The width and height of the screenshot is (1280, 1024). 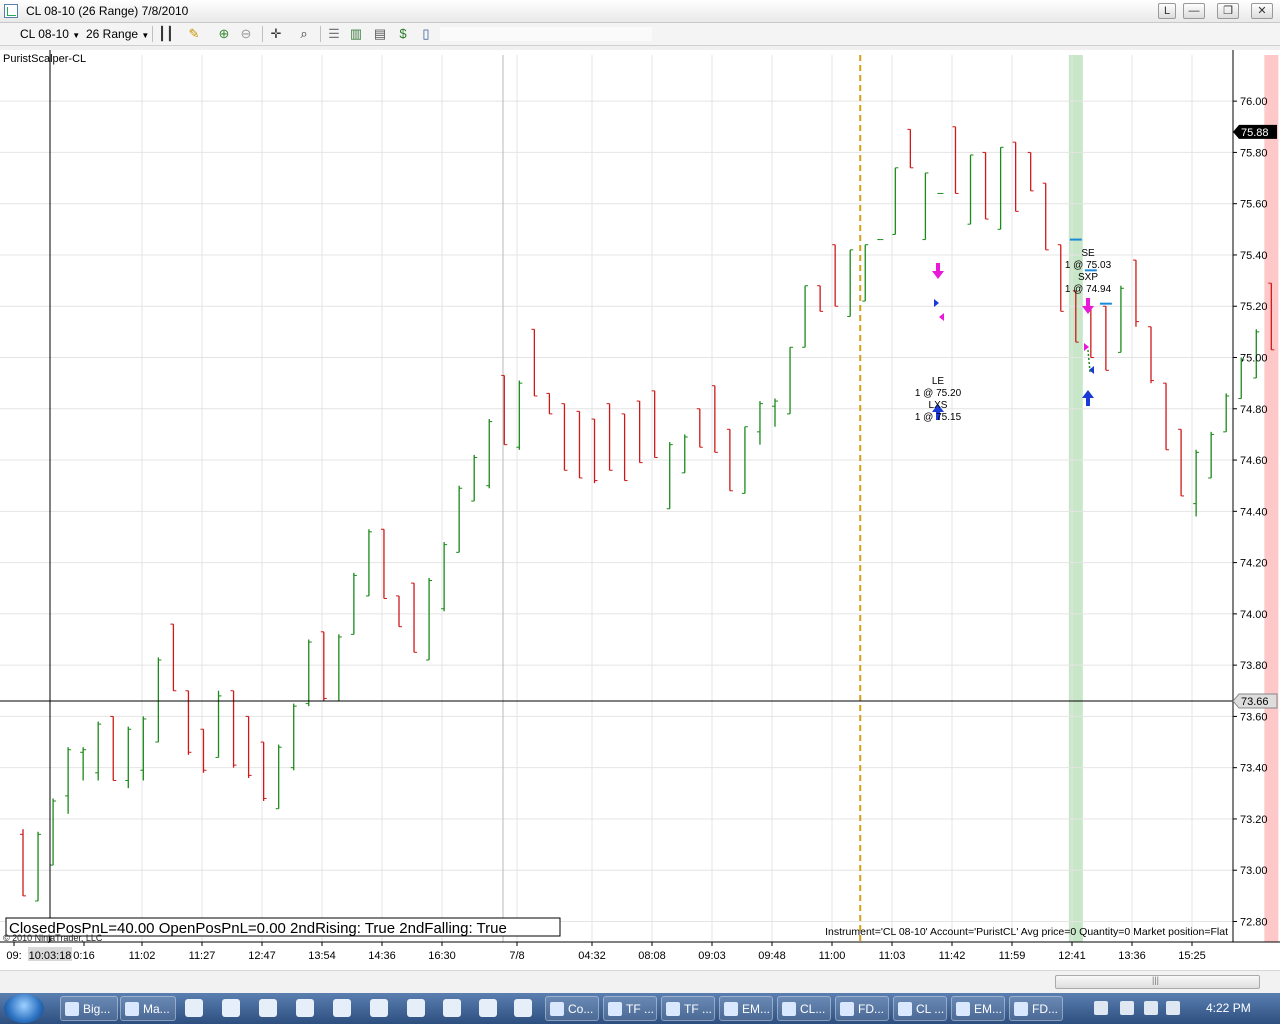 What do you see at coordinates (231, 1008) in the screenshot?
I see `media-icon` at bounding box center [231, 1008].